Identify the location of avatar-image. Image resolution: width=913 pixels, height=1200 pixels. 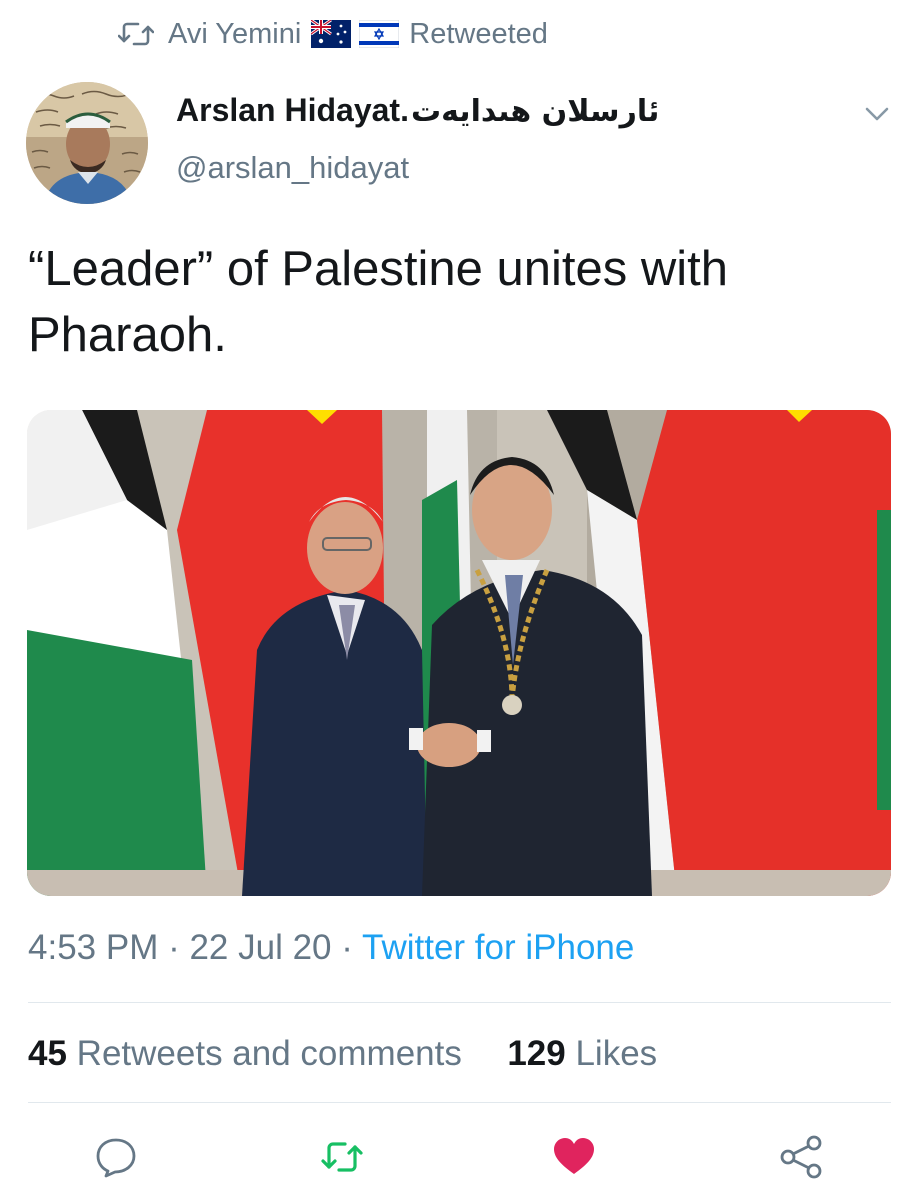
(87, 143).